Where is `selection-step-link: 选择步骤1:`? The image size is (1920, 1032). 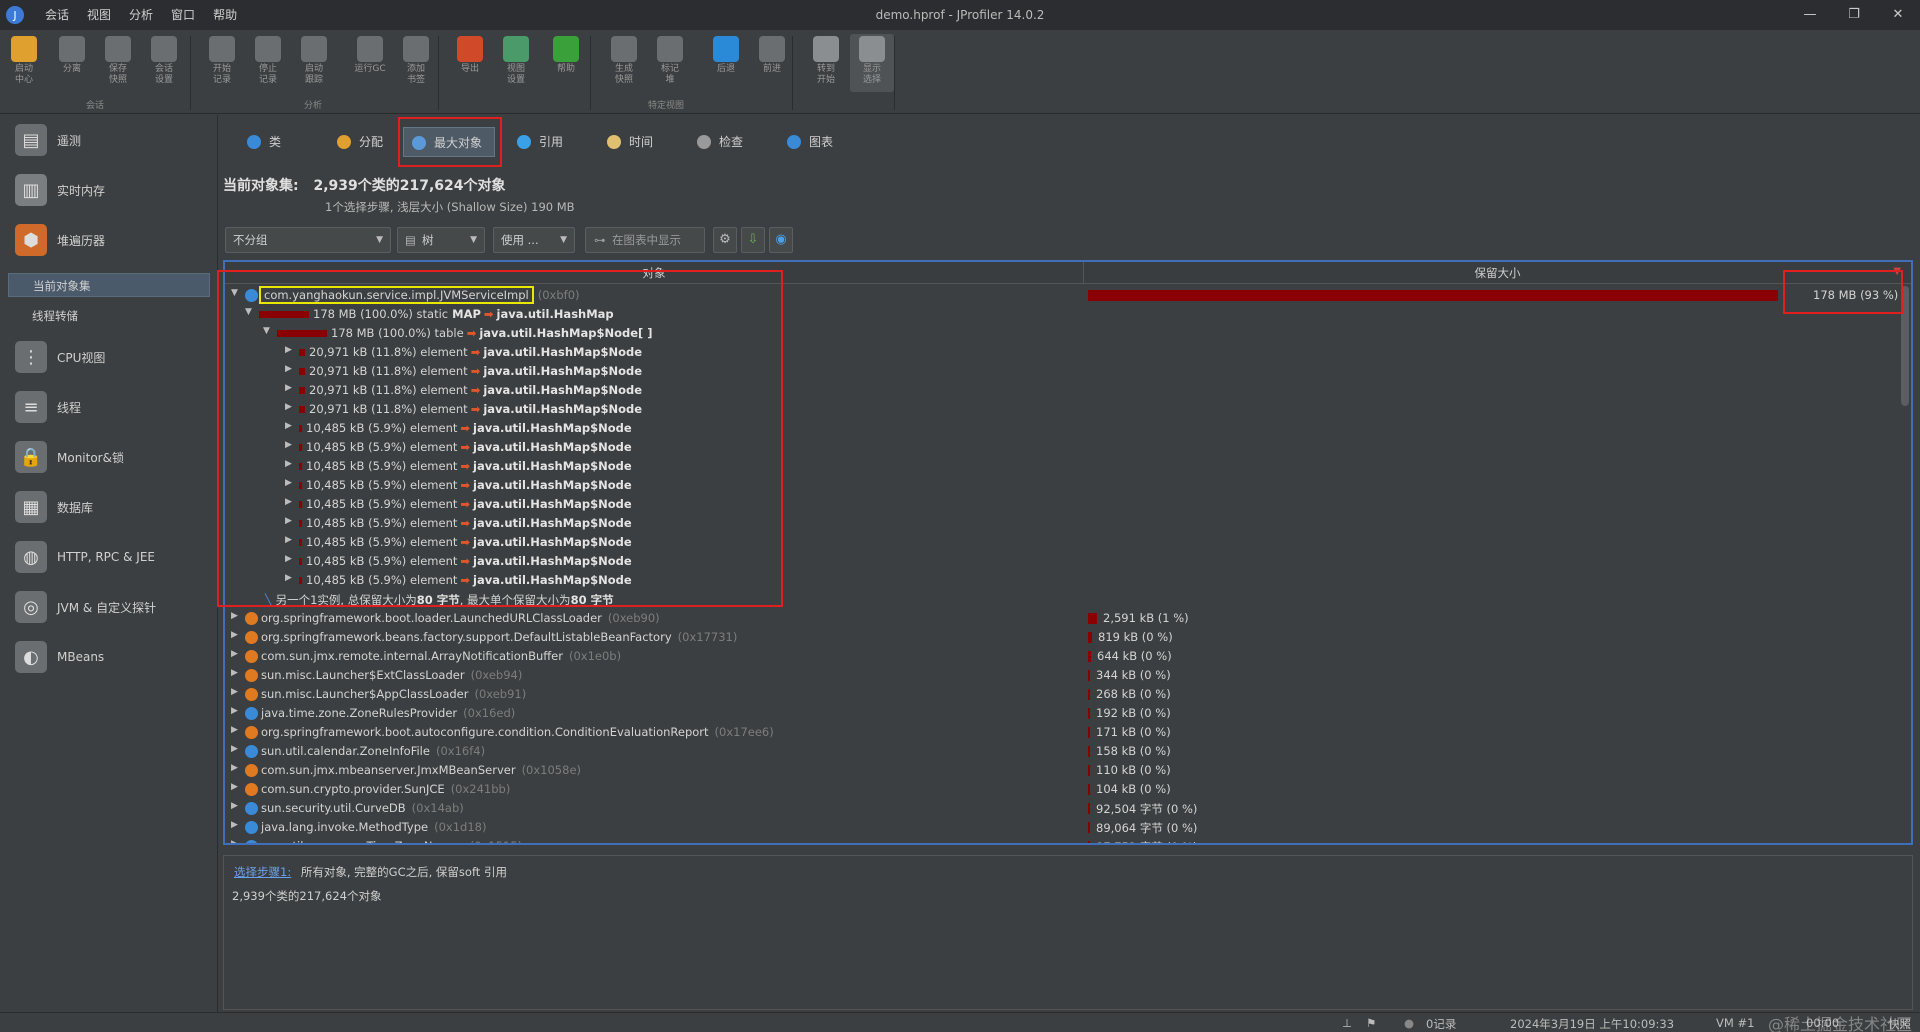
selection-step-link: 选择步骤1: is located at coordinates (262, 872).